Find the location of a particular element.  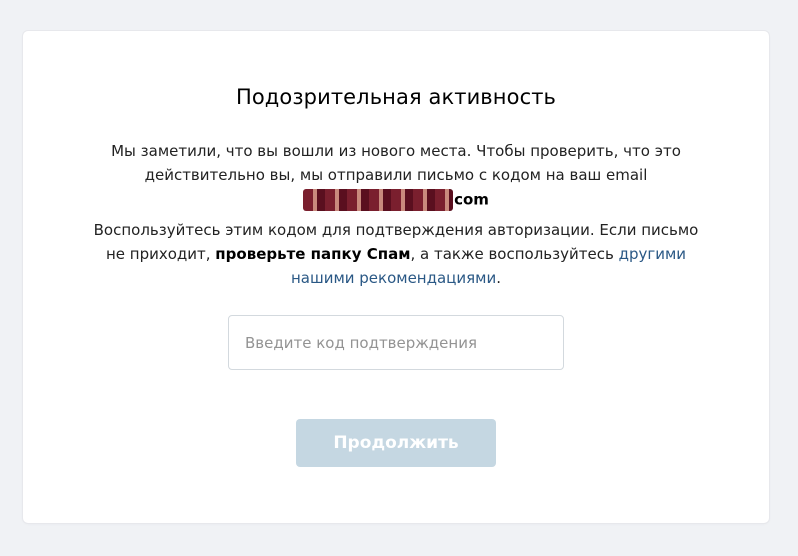

check-spam-text: проверьте папку Спам is located at coordinates (313, 254).